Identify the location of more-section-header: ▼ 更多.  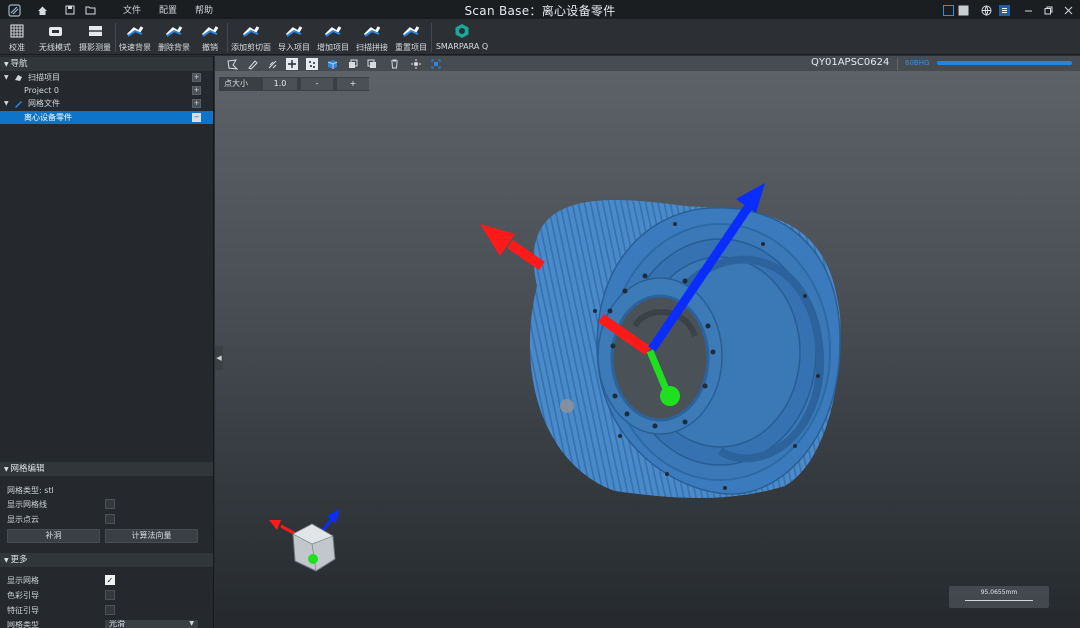
(106, 560).